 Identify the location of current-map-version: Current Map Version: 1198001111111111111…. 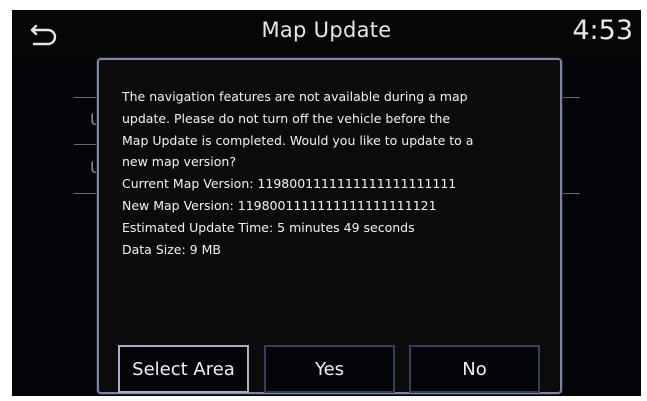
(289, 184).